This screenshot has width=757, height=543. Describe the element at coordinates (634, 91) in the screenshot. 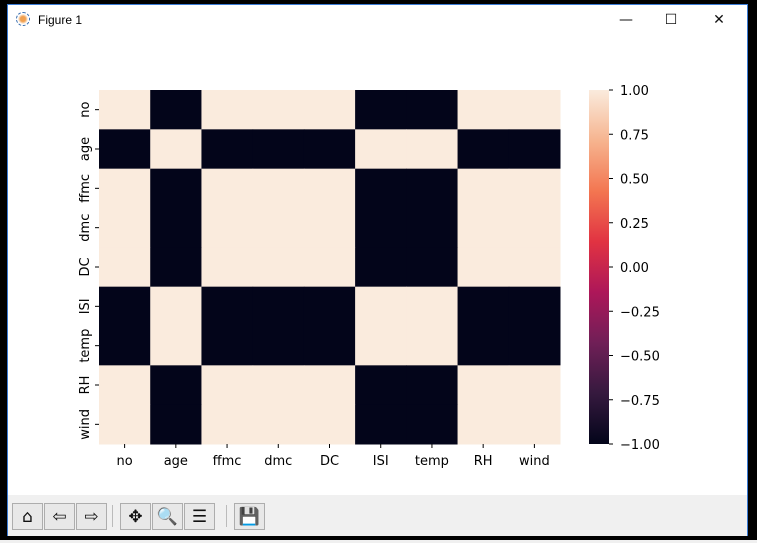

I see `colorbar-tick-label: 1.00` at that location.